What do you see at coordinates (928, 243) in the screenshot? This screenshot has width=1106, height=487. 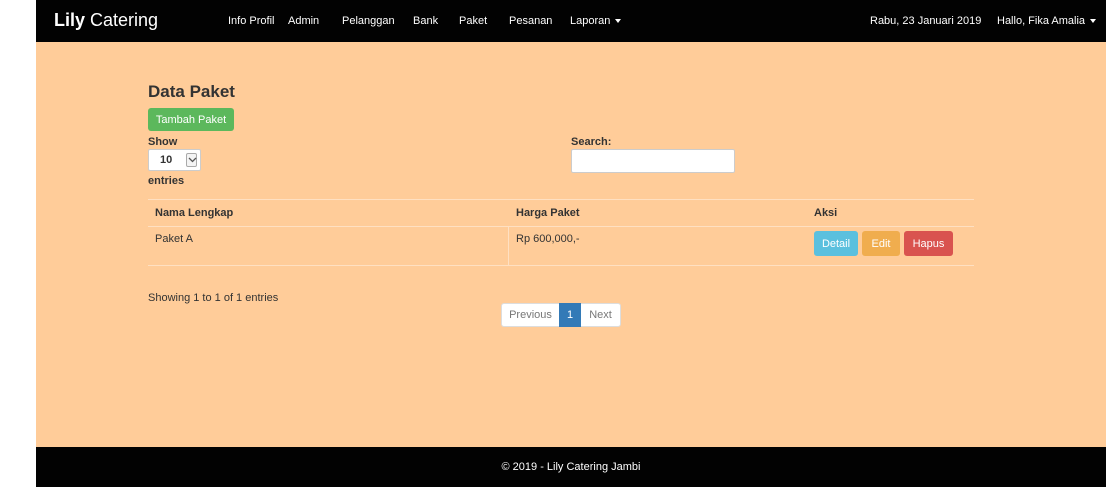 I see `delete-button: Hapus` at bounding box center [928, 243].